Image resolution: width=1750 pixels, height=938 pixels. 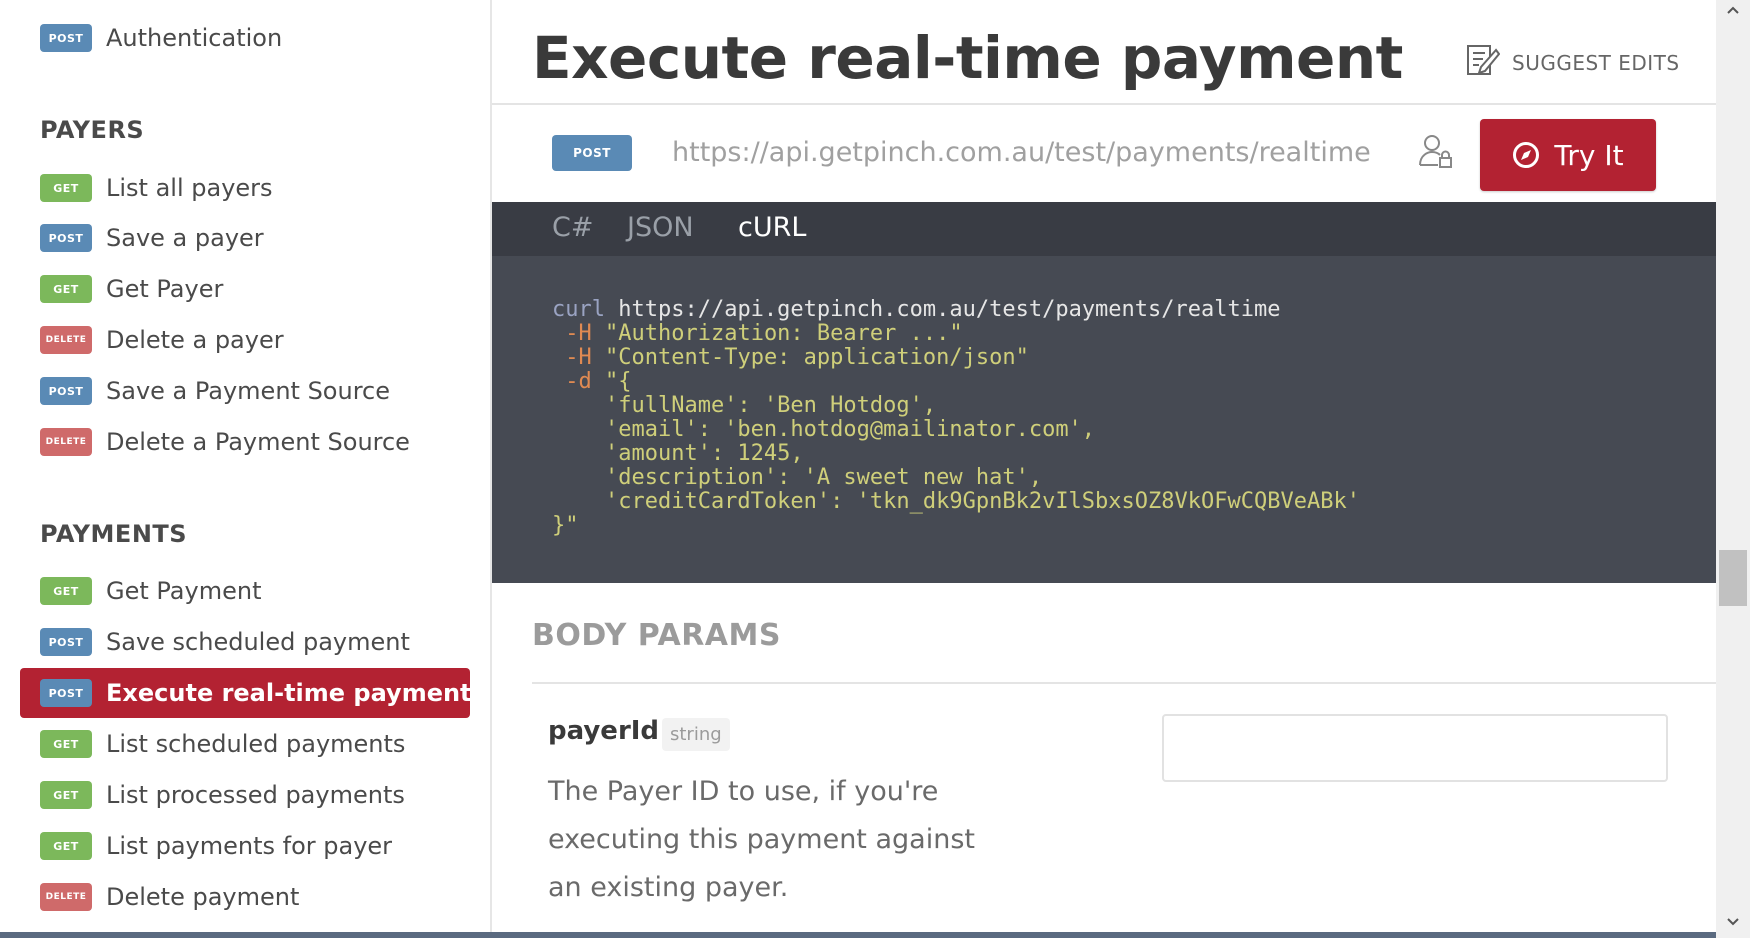 I want to click on sidebar-item-get-payment: GET Get Payment, so click(x=245, y=591).